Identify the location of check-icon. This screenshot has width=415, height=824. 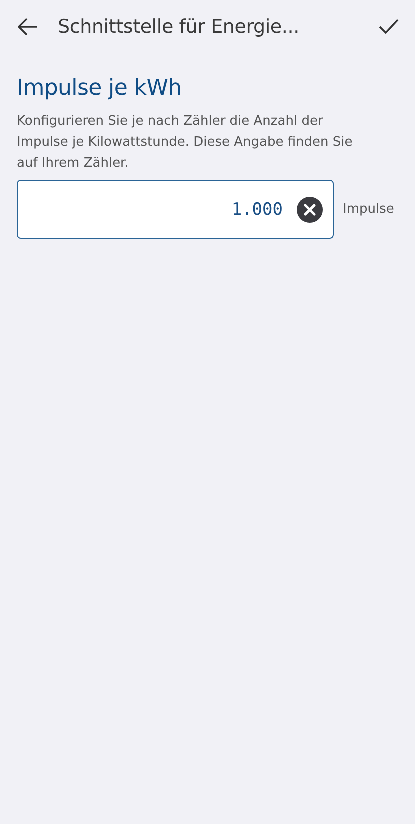
(389, 27).